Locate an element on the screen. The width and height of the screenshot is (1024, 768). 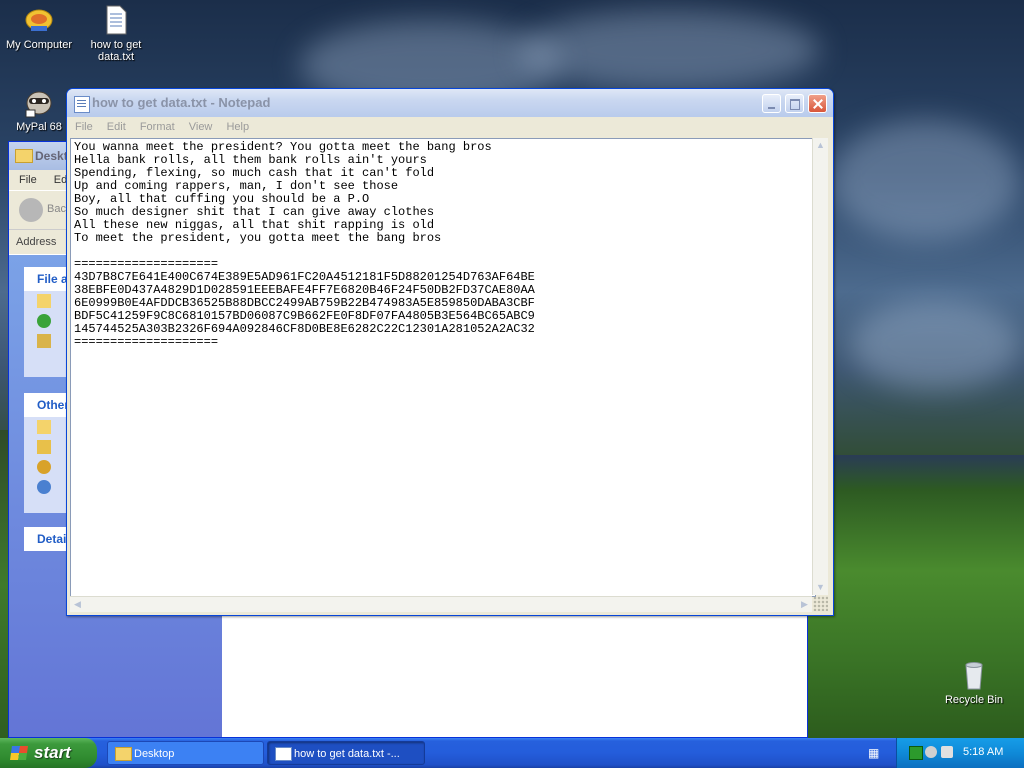
menu-format: Format is located at coordinates (157, 127).